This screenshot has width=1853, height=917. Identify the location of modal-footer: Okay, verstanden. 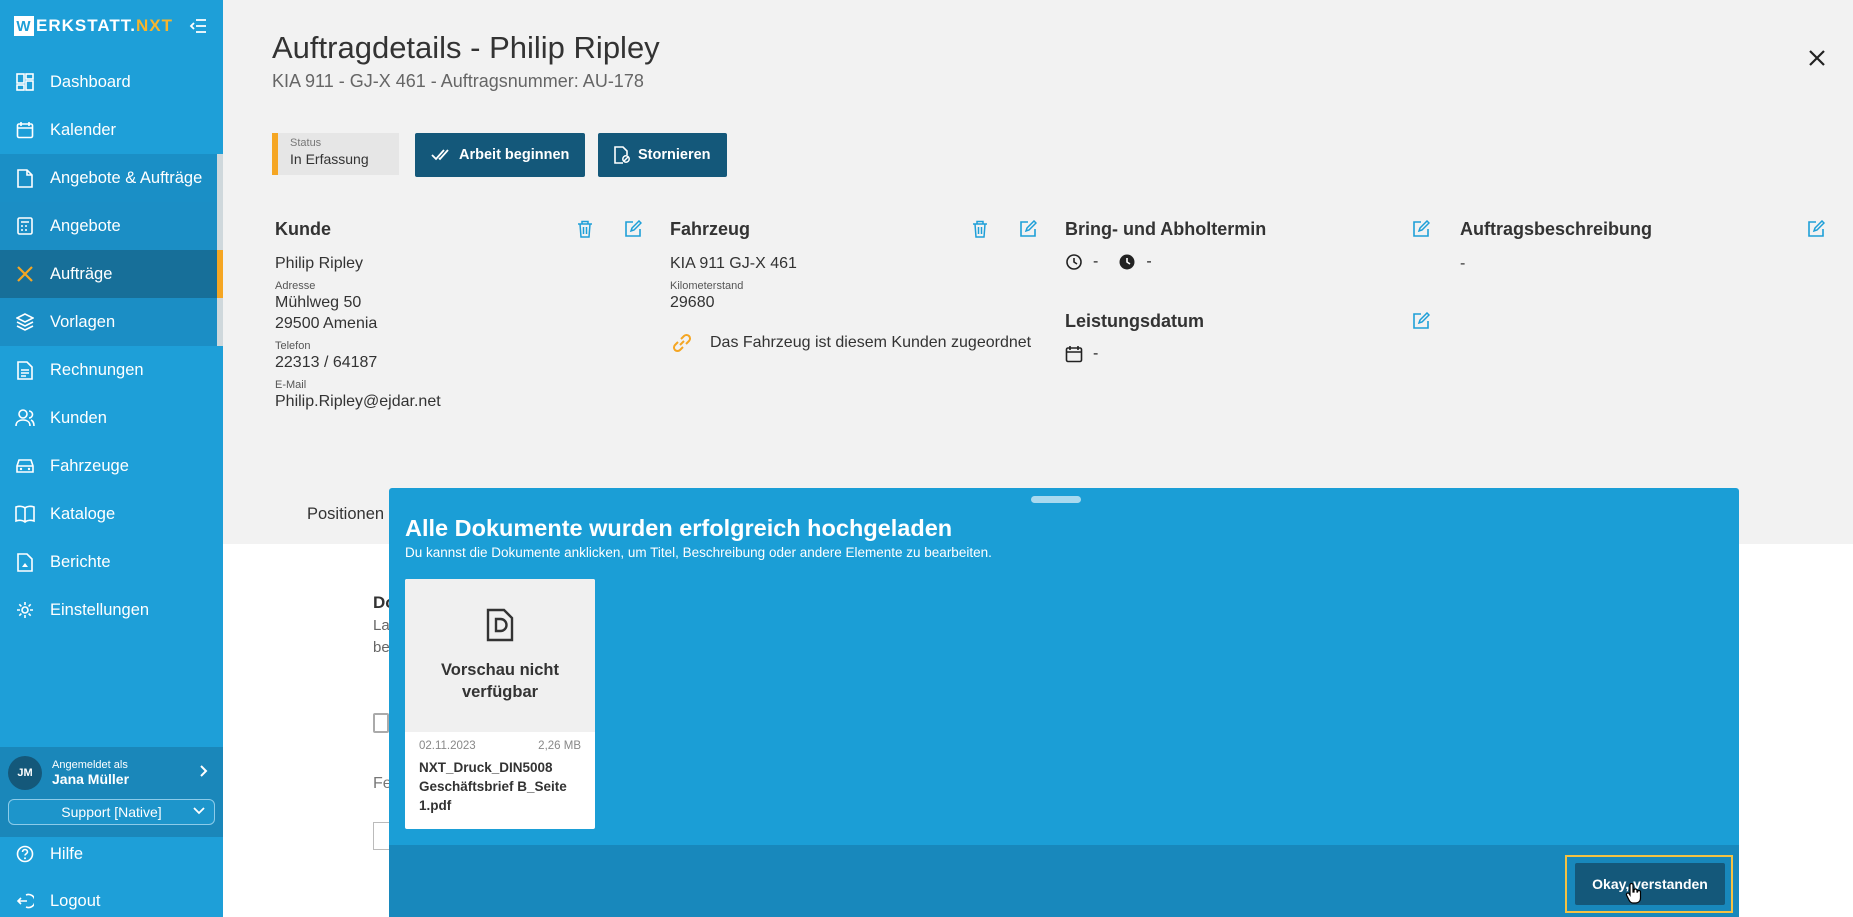
(1064, 881).